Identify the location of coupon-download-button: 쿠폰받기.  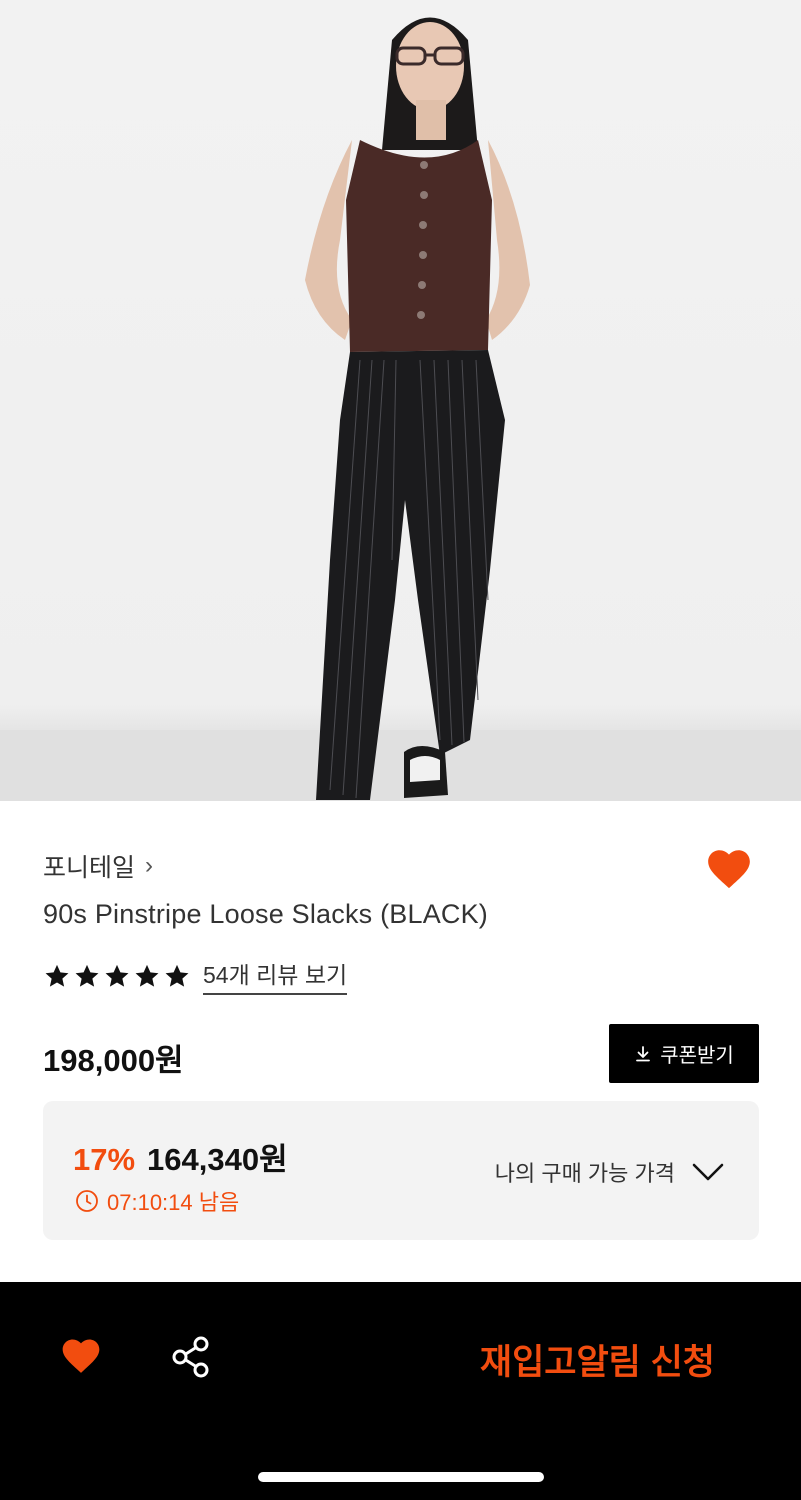
(684, 1053).